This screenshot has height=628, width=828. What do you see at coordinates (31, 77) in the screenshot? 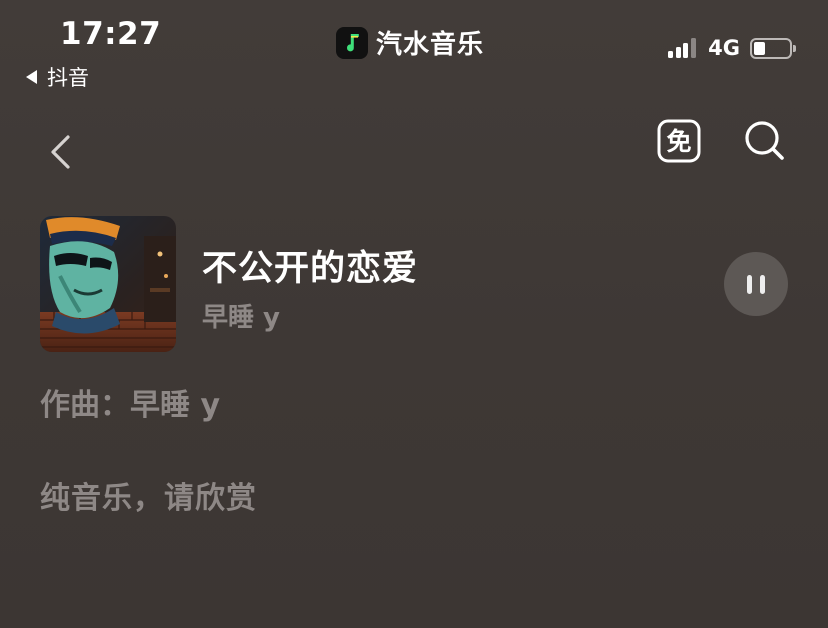
I see `back-triangle-icon` at bounding box center [31, 77].